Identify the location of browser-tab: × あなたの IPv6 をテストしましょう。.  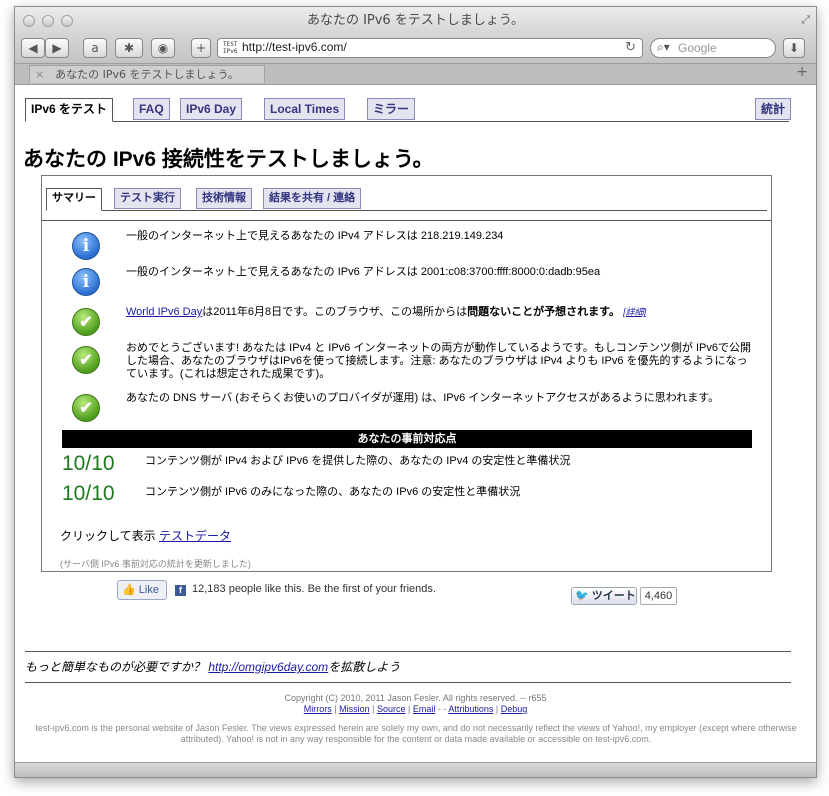
(147, 74).